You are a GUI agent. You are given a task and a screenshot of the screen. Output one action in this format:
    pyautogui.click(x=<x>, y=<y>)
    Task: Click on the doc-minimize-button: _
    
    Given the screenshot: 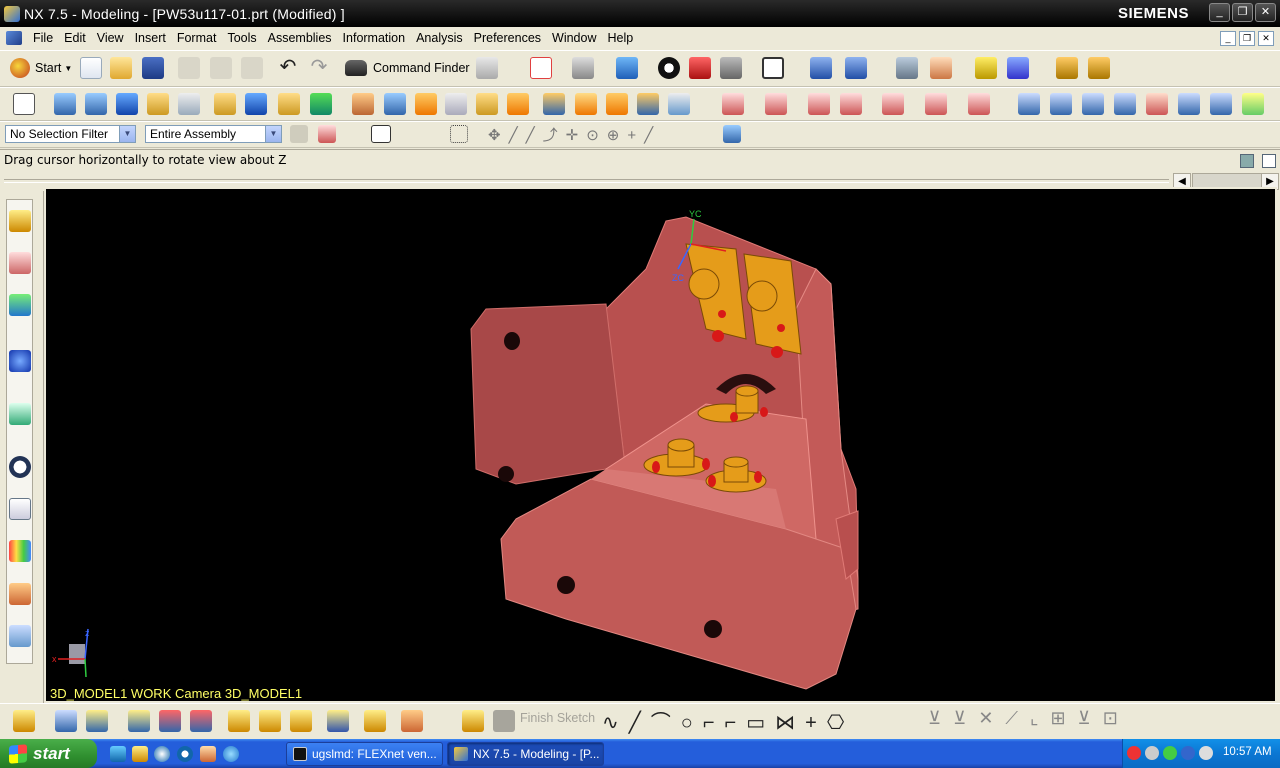 What is the action you would take?
    pyautogui.click(x=1228, y=38)
    